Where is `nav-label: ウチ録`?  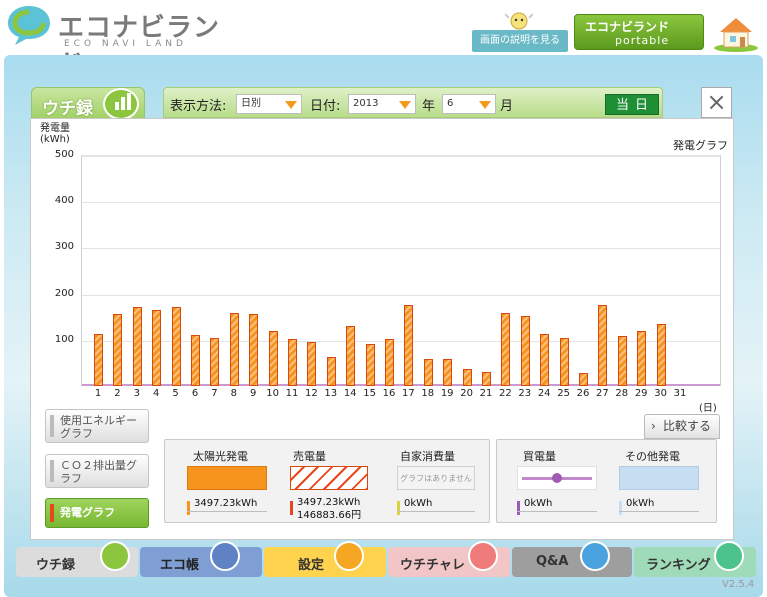
nav-label: ウチ録 is located at coordinates (56, 565).